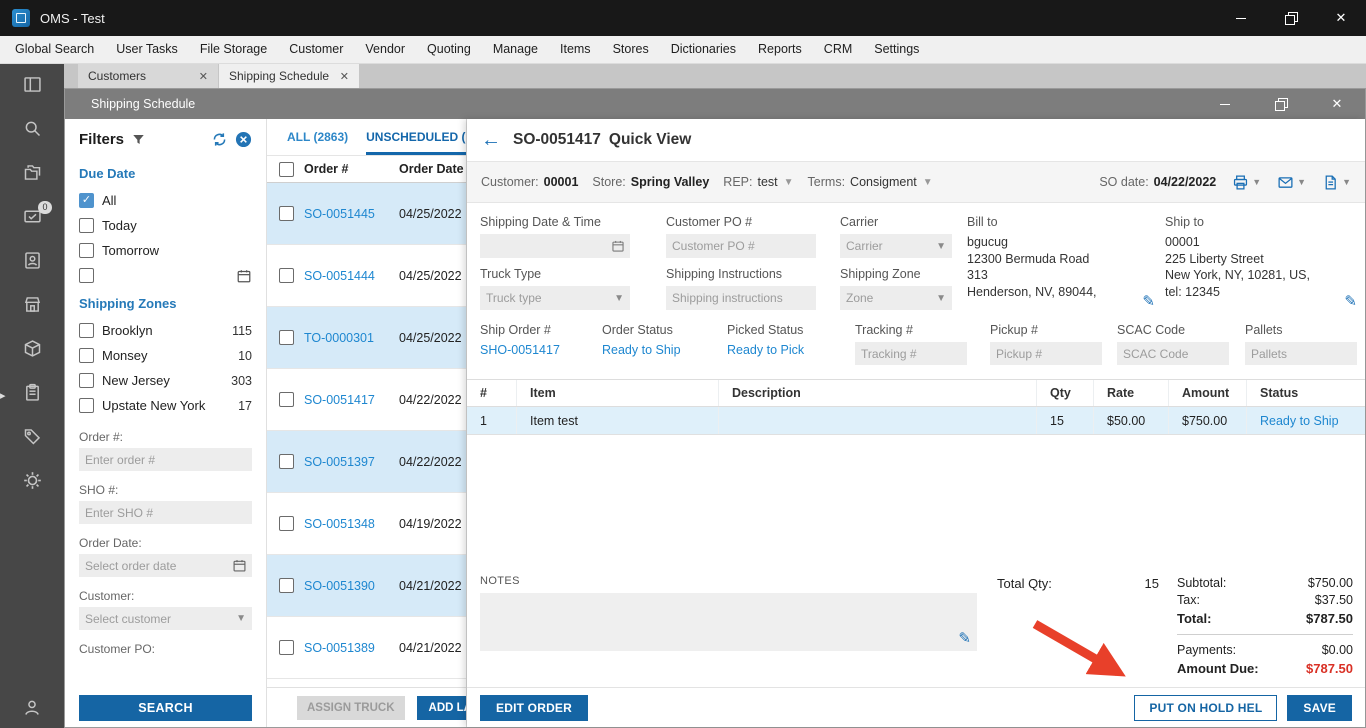 This screenshot has height=728, width=1366. What do you see at coordinates (165, 275) in the screenshot?
I see `due-date-custom-checkbox` at bounding box center [165, 275].